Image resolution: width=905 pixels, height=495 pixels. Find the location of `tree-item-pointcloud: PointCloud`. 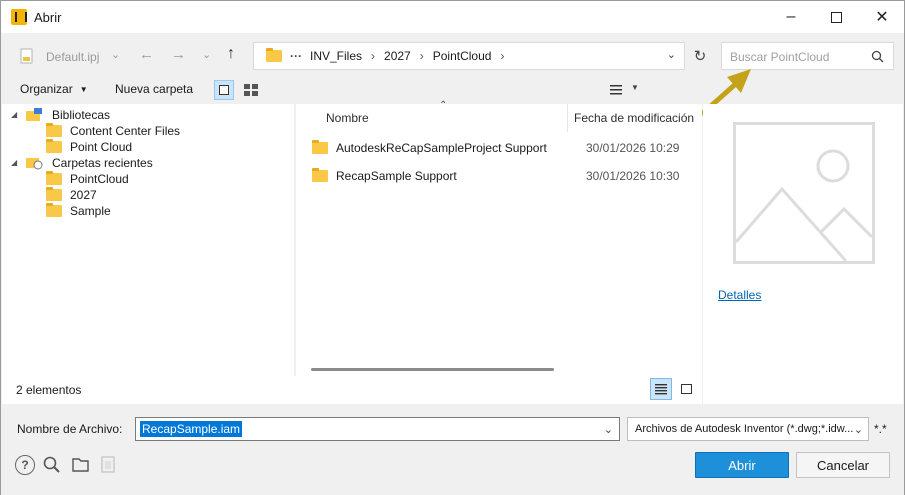

tree-item-pointcloud: PointCloud is located at coordinates (87, 179).